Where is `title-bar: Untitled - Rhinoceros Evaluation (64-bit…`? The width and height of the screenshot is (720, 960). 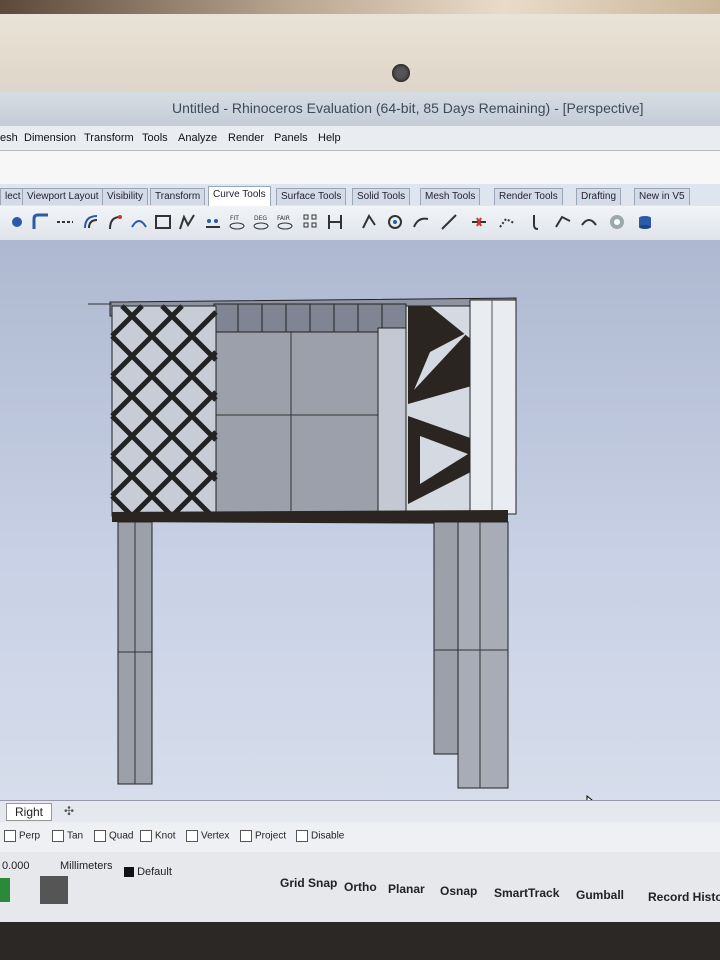 title-bar: Untitled - Rhinoceros Evaluation (64-bit… is located at coordinates (360, 109).